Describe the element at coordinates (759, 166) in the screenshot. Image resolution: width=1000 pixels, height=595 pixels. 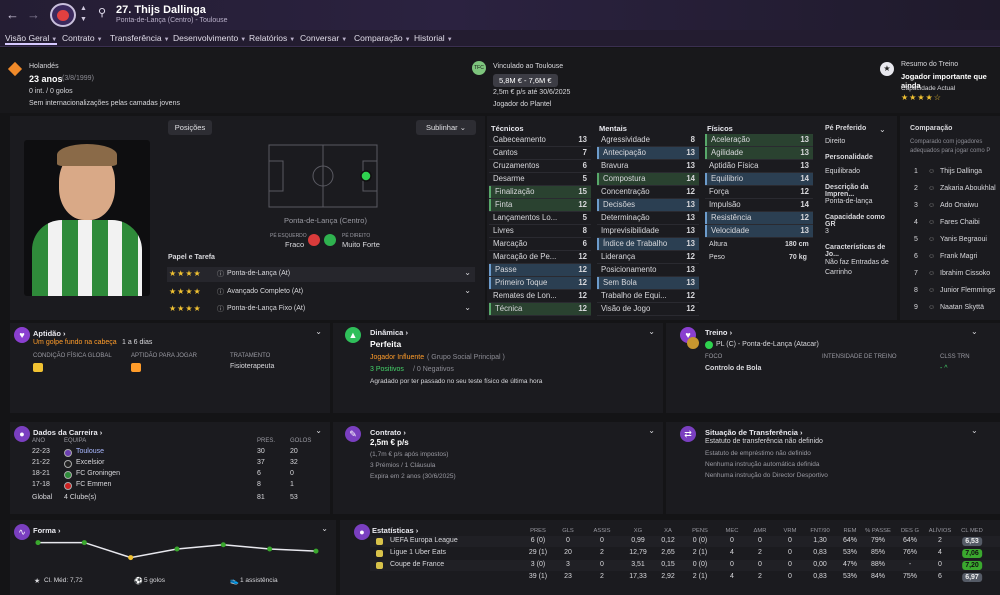
I see `physical-row: Aptidão Física 13` at that location.